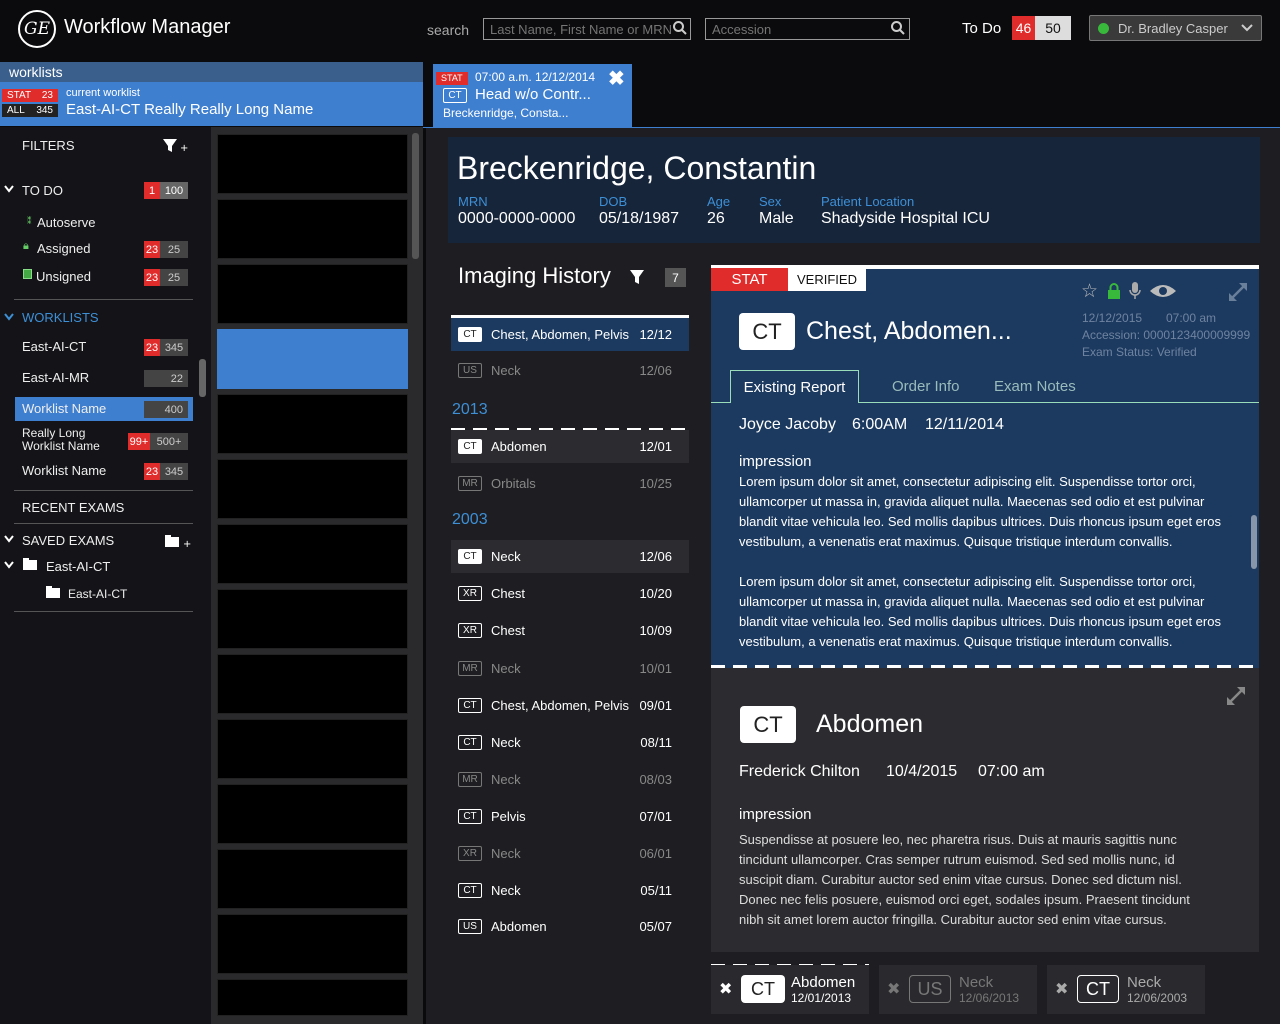 Image resolution: width=1280 pixels, height=1024 pixels. I want to click on exam-thumbnail-selected, so click(312, 359).